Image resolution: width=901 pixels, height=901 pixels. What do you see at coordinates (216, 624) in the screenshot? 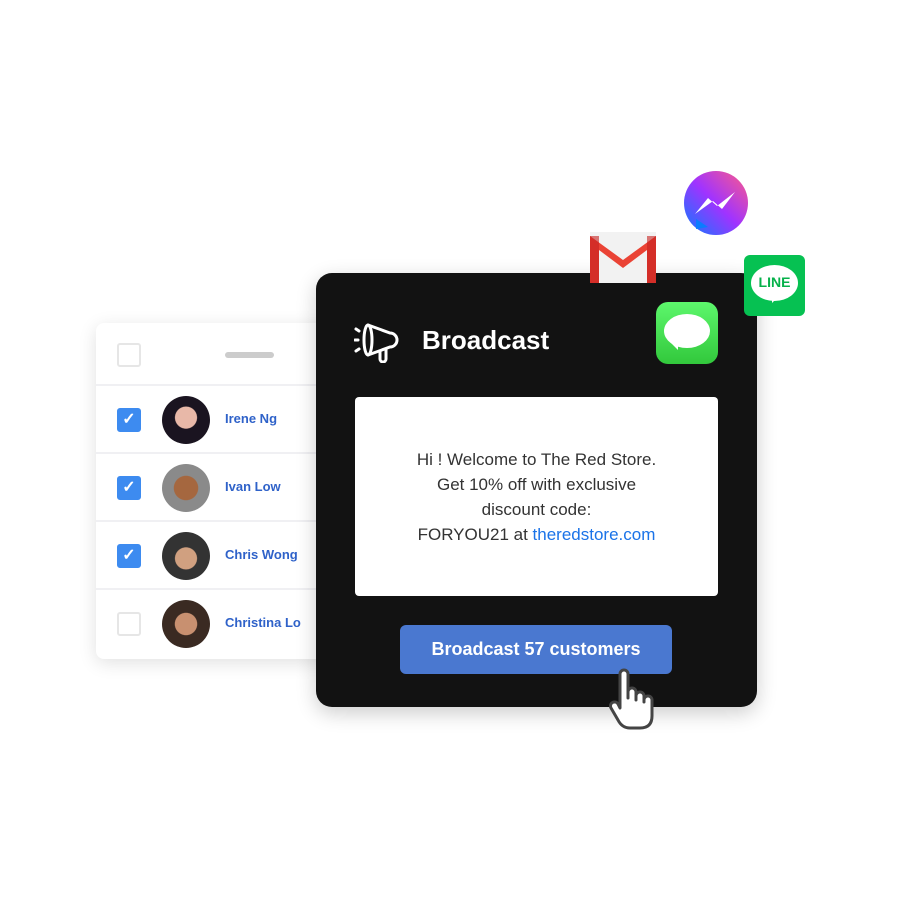
I see `list-item: Christina Lo` at bounding box center [216, 624].